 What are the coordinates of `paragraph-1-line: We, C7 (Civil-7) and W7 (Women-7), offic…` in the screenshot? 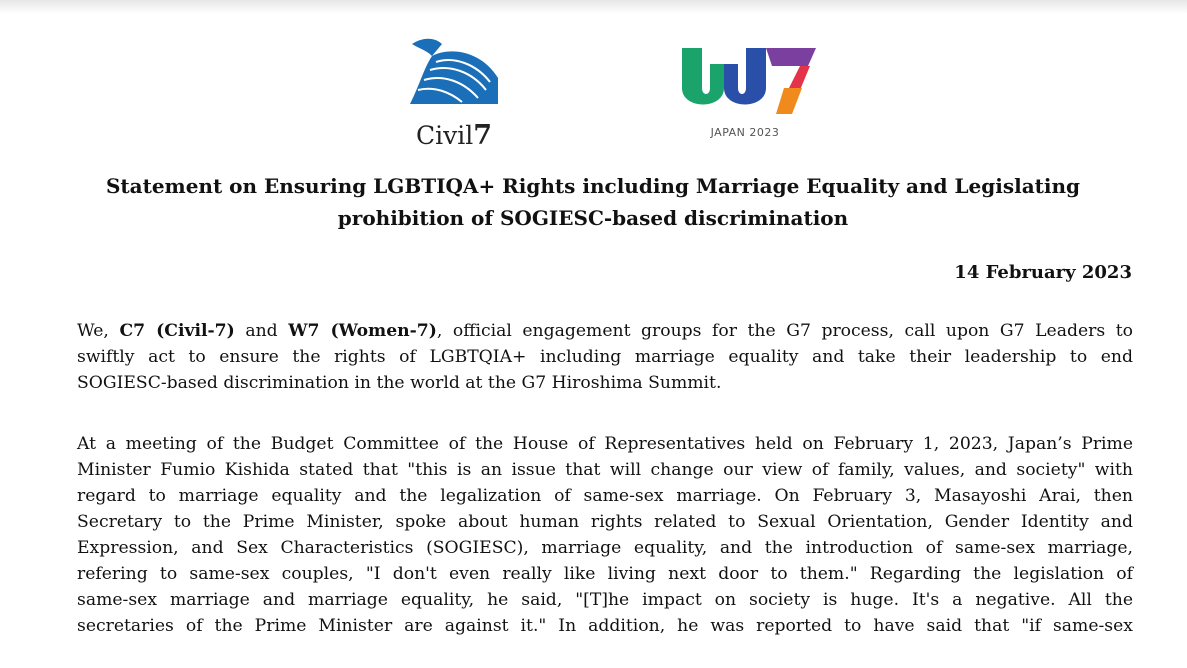 It's located at (605, 331).